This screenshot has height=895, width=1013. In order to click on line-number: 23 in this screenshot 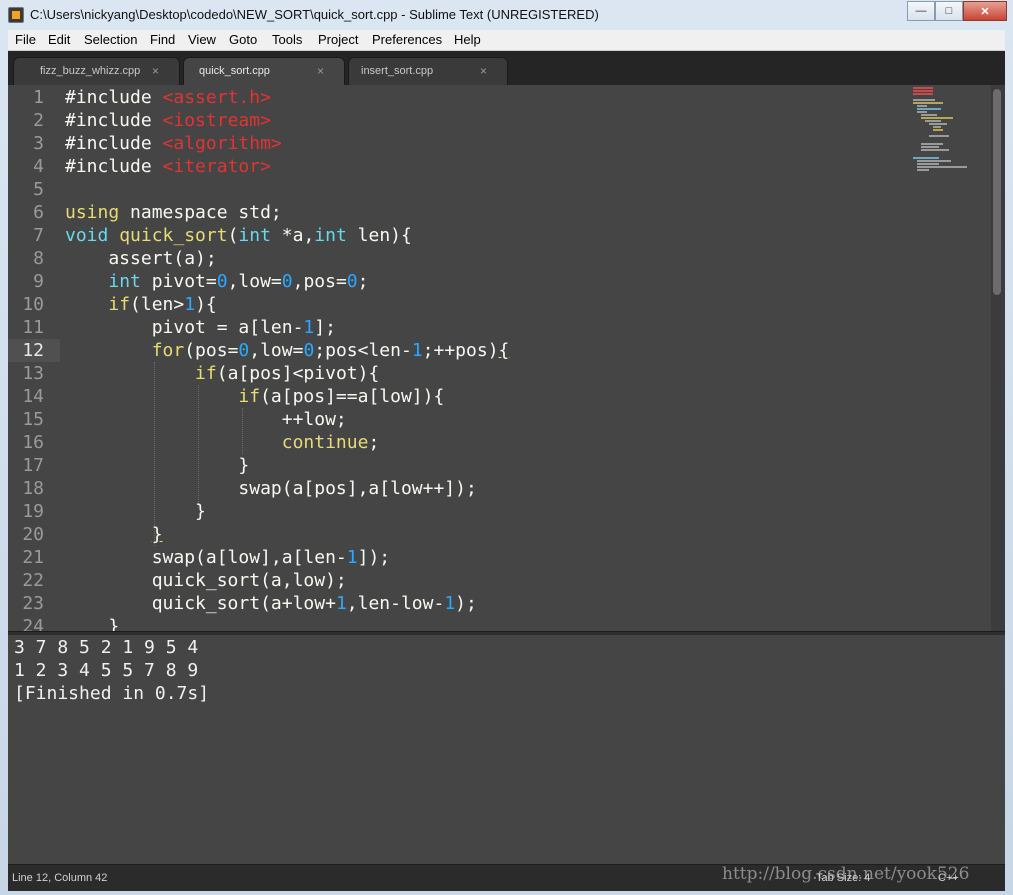, I will do `click(33, 603)`.